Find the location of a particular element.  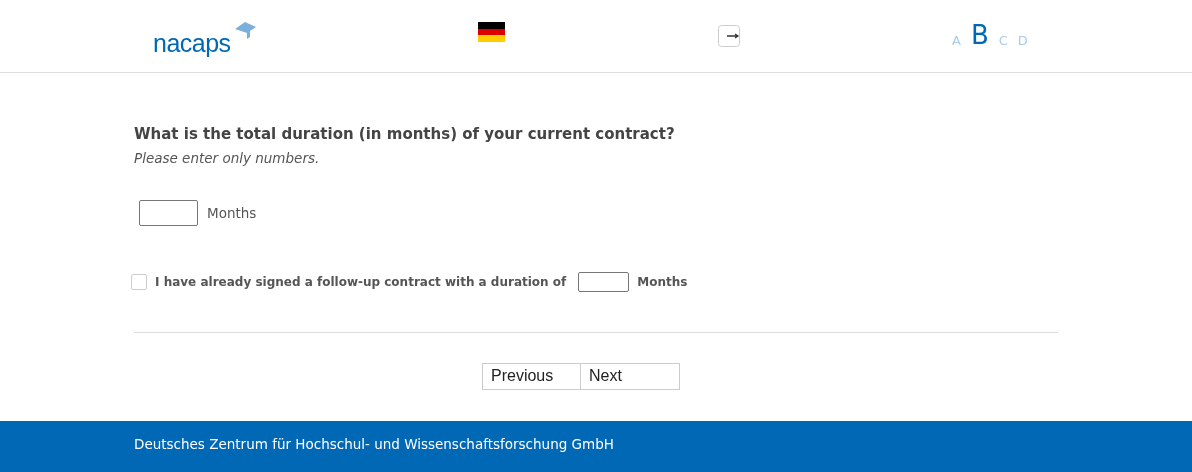

font-size-button: B is located at coordinates (979, 35).